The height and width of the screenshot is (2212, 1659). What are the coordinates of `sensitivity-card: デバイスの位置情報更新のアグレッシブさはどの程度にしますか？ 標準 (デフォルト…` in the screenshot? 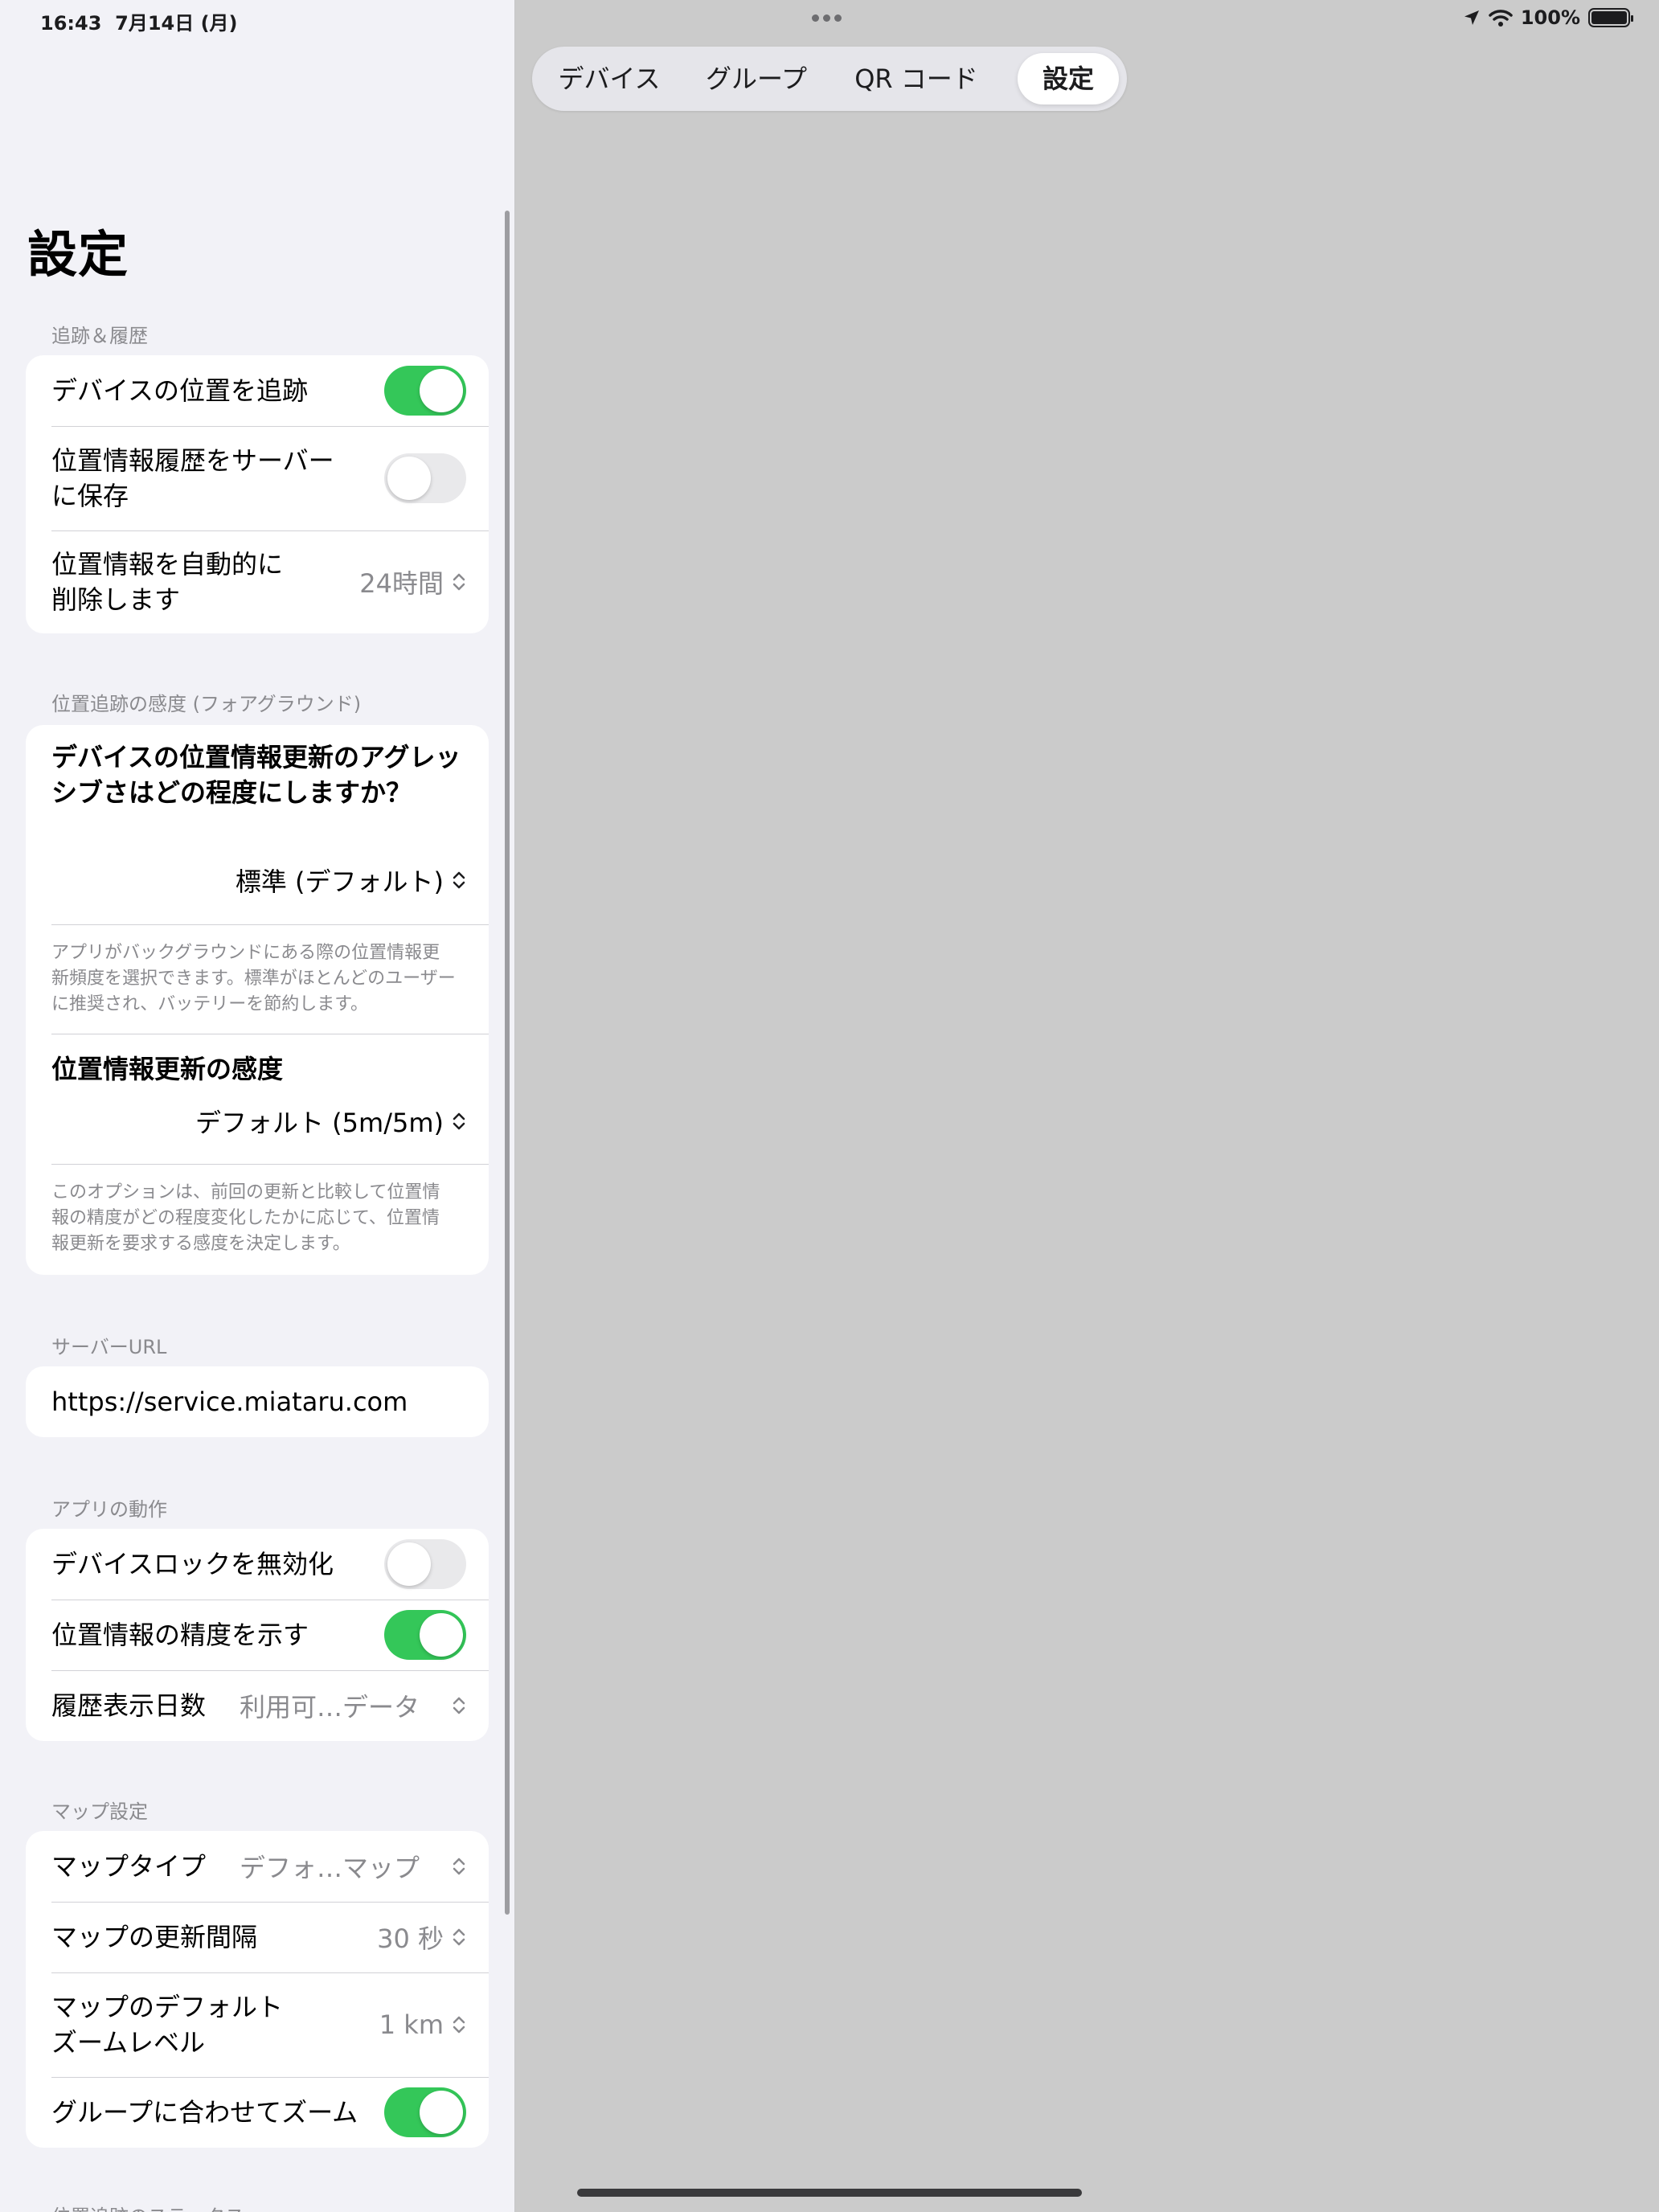 It's located at (257, 1000).